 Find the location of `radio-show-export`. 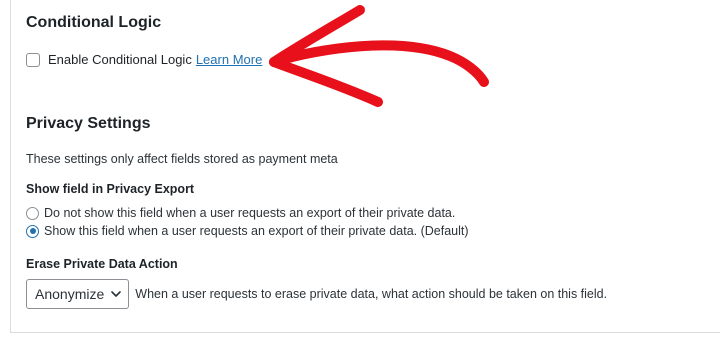

radio-show-export is located at coordinates (32, 231).